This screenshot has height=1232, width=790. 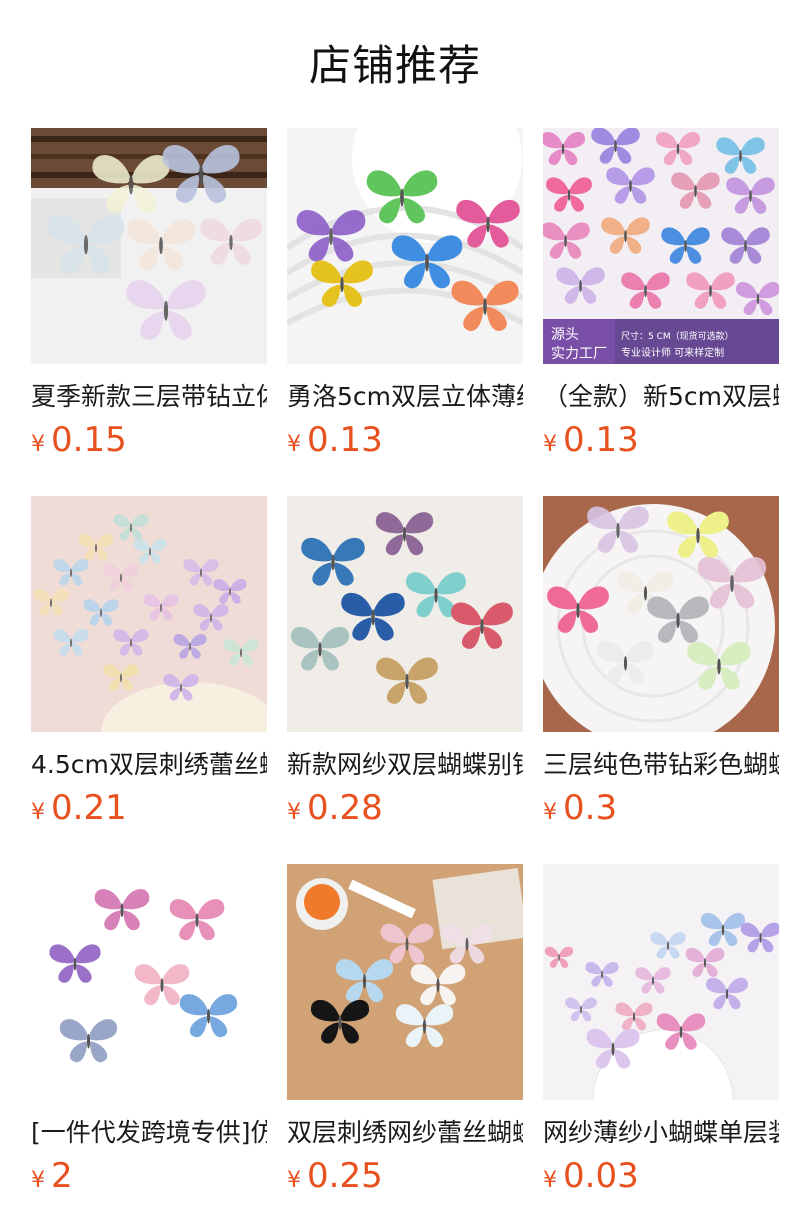 I want to click on product-card: 双层刺绣网纱蕾丝蝴蝶 ¥0.25, so click(x=405, y=1032).